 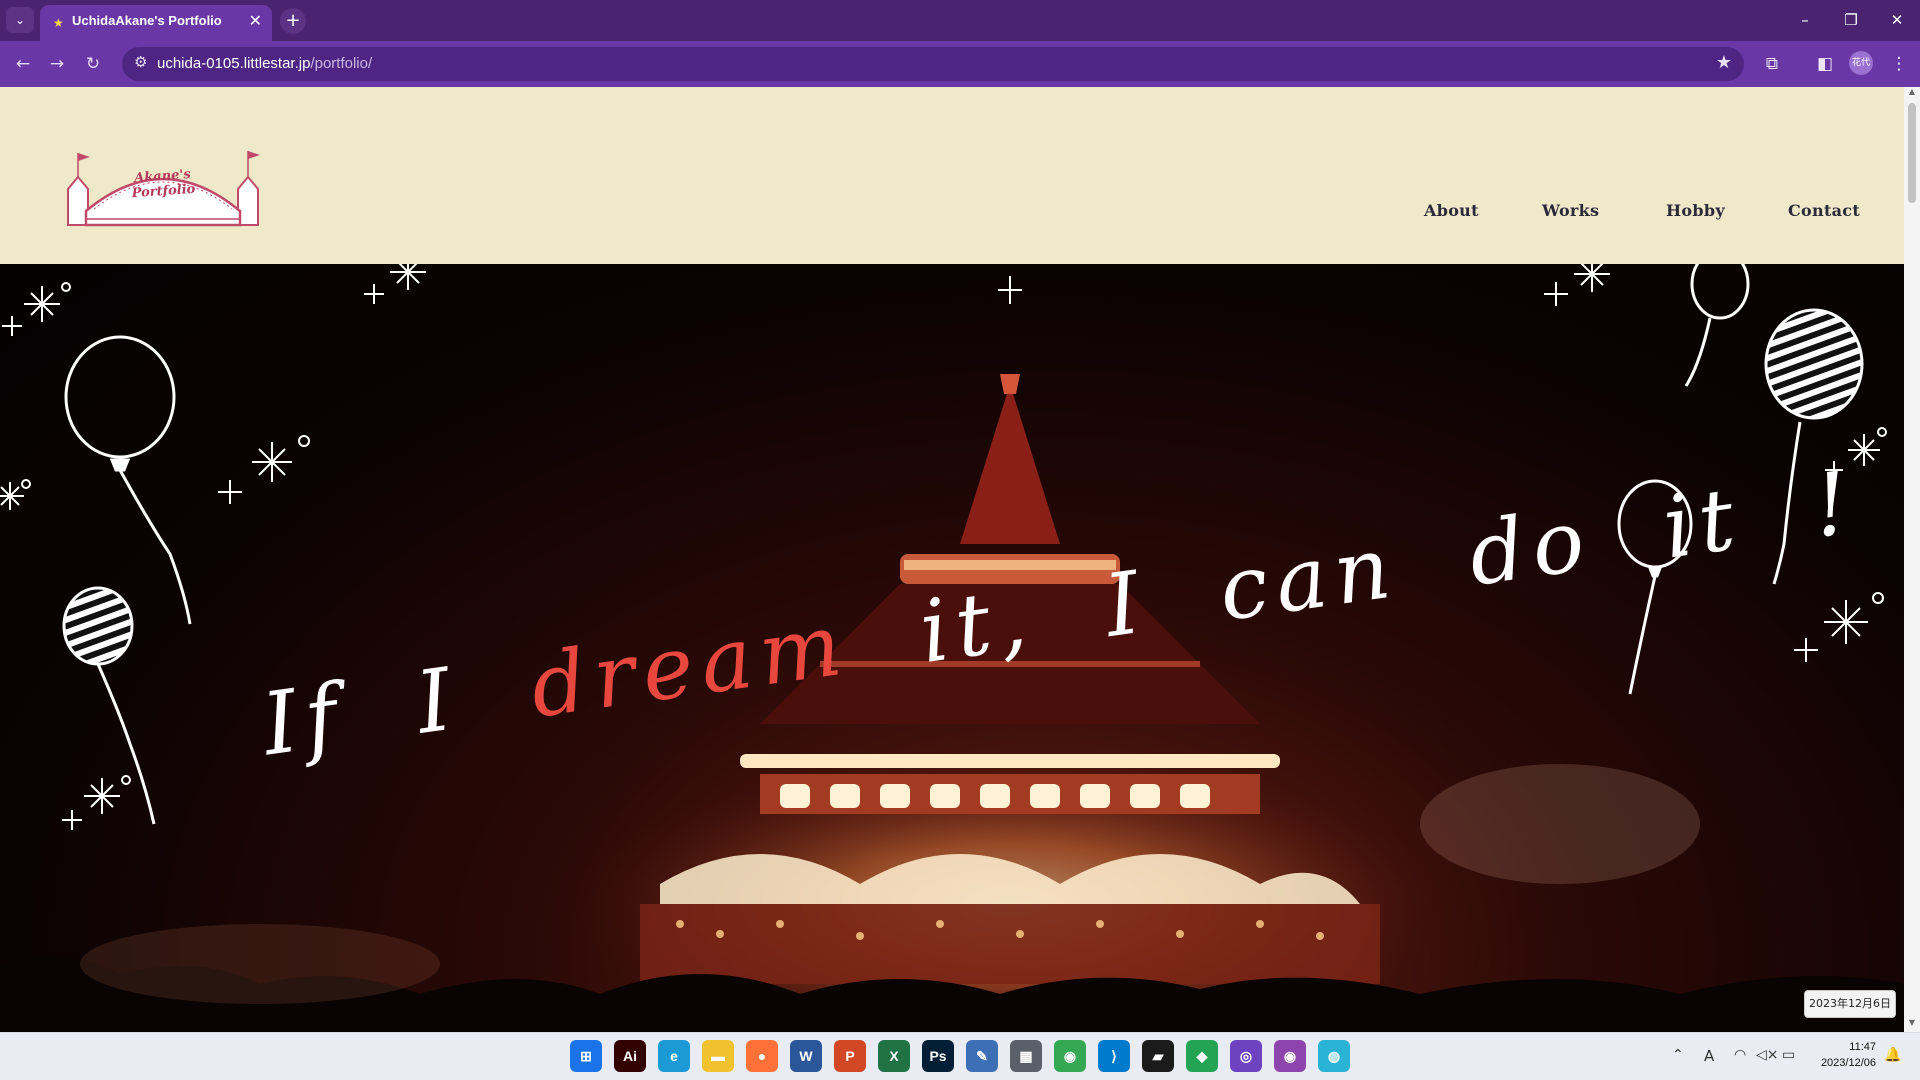 What do you see at coordinates (933, 64) in the screenshot?
I see `address-bar: ⚙ uchida-0105.littlestar.jp/portfolio/ ★` at bounding box center [933, 64].